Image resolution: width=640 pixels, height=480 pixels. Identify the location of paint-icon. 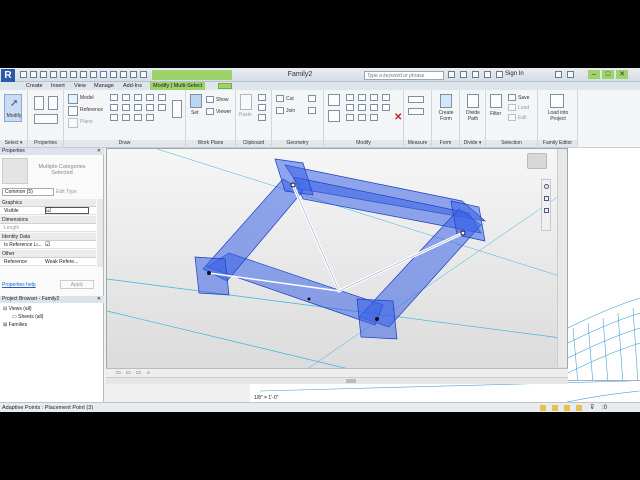
(312, 110).